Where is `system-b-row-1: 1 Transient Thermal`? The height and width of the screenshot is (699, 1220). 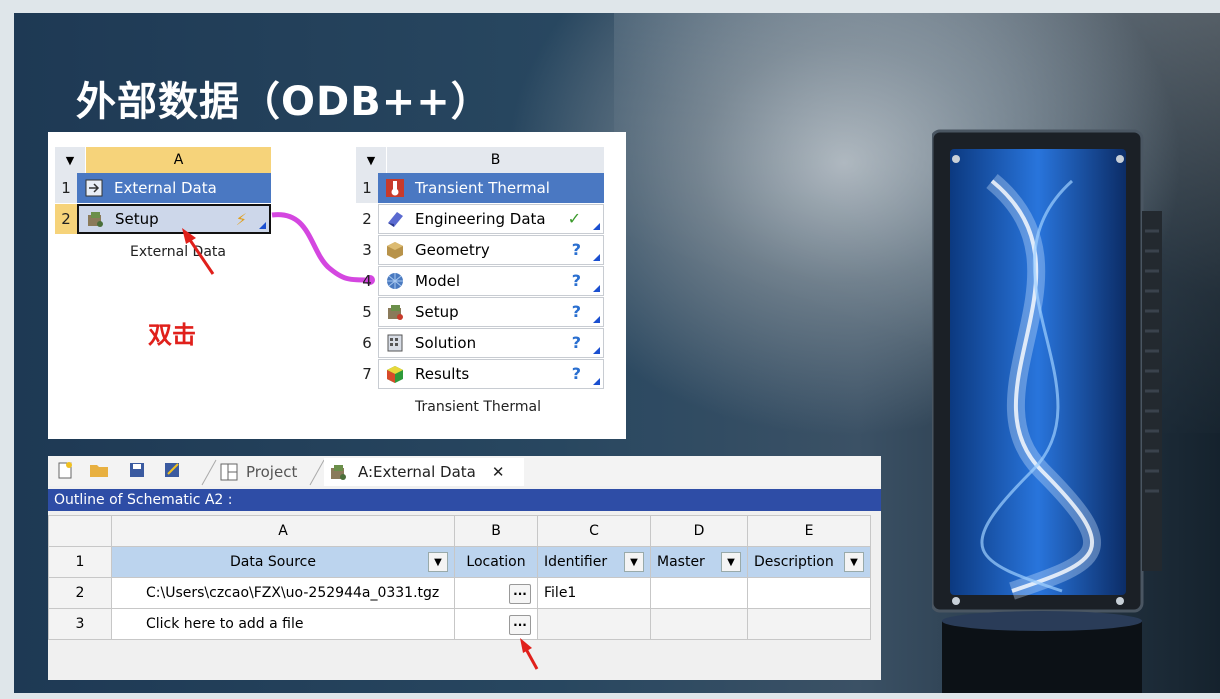 system-b-row-1: 1 Transient Thermal is located at coordinates (480, 188).